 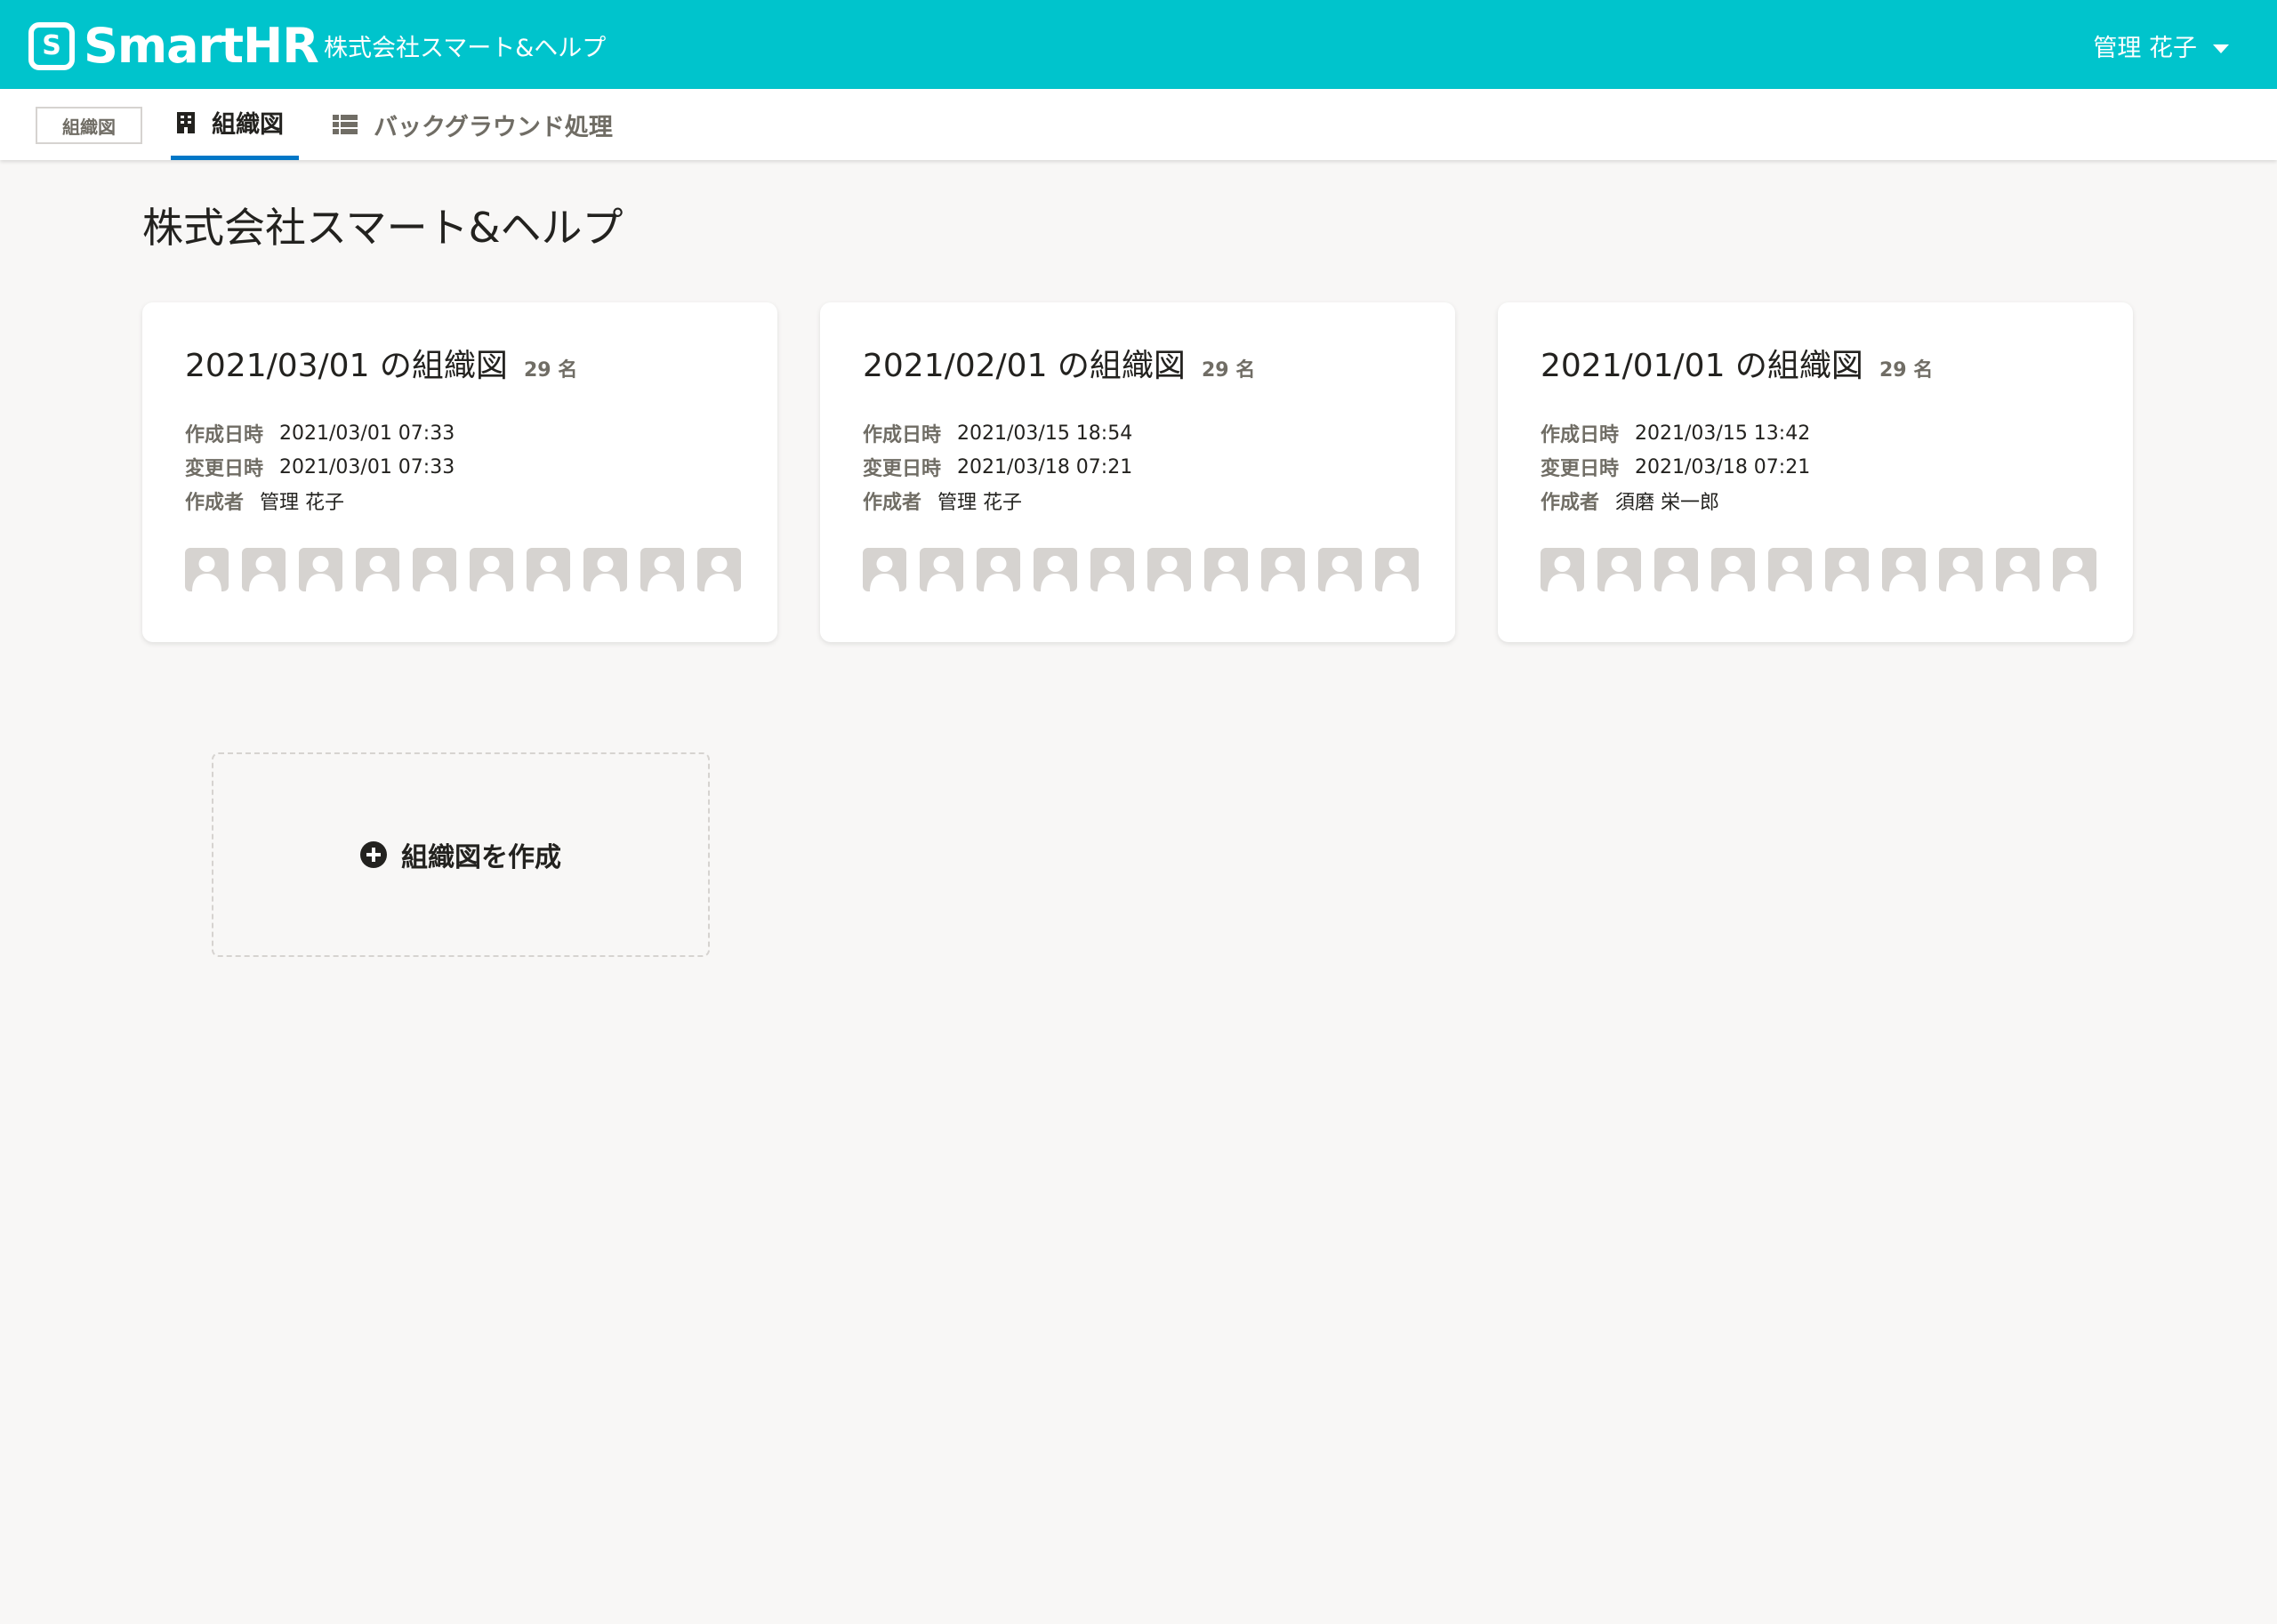 I want to click on logo-mark-letter: S, so click(x=51, y=45).